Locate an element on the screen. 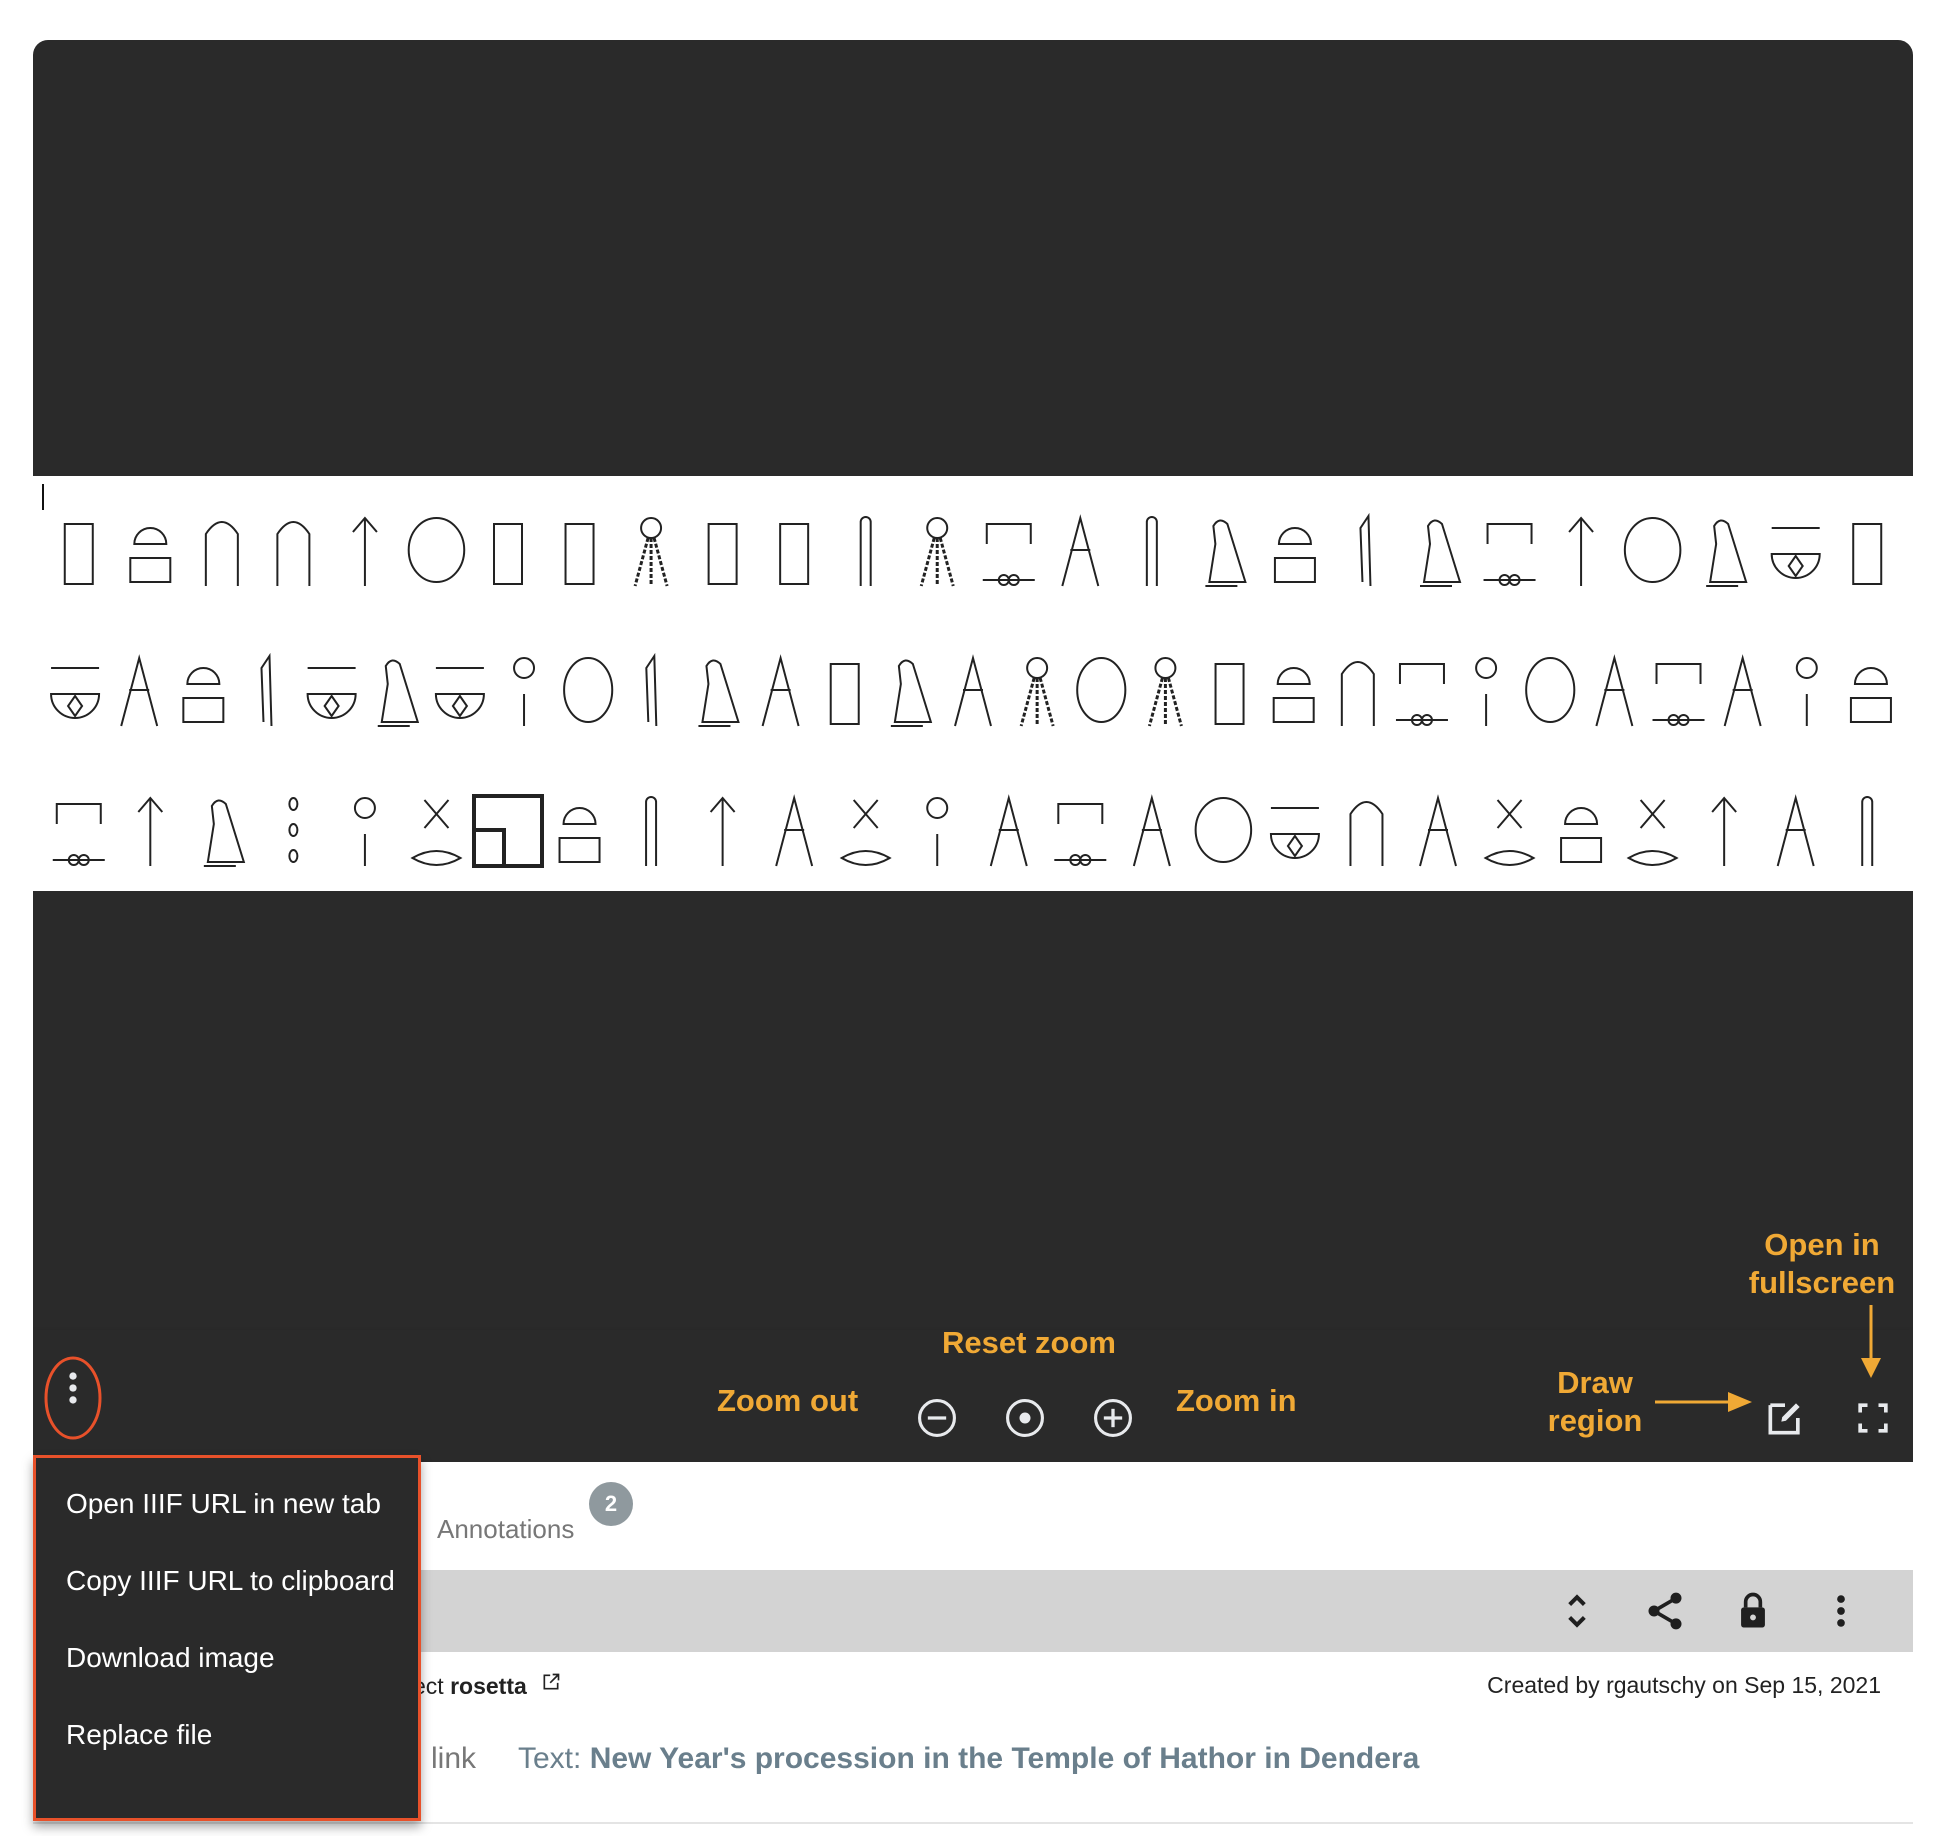 This screenshot has width=1944, height=1836. glyph-sic-coil is located at coordinates (293, 553).